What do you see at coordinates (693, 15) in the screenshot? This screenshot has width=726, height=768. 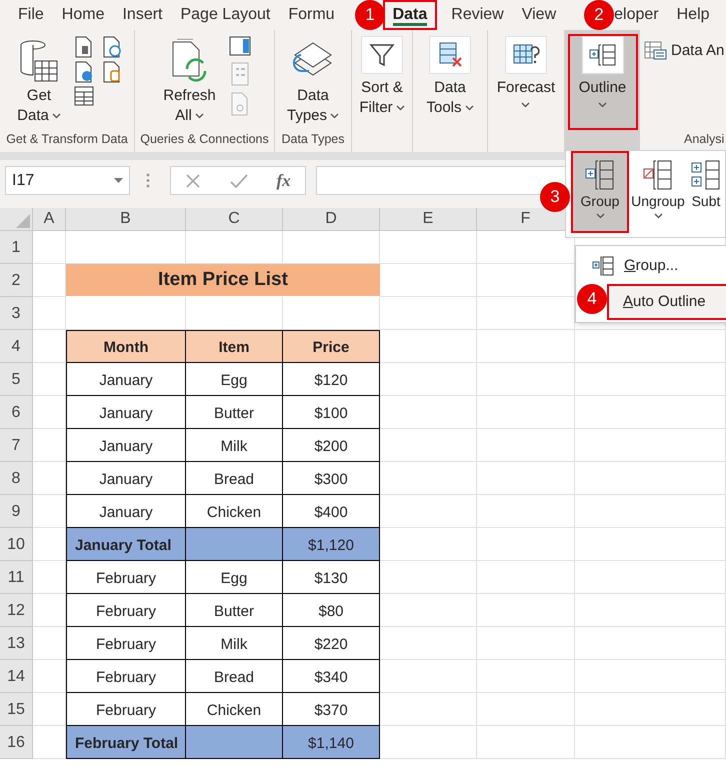 I see `menu-tab: Help` at bounding box center [693, 15].